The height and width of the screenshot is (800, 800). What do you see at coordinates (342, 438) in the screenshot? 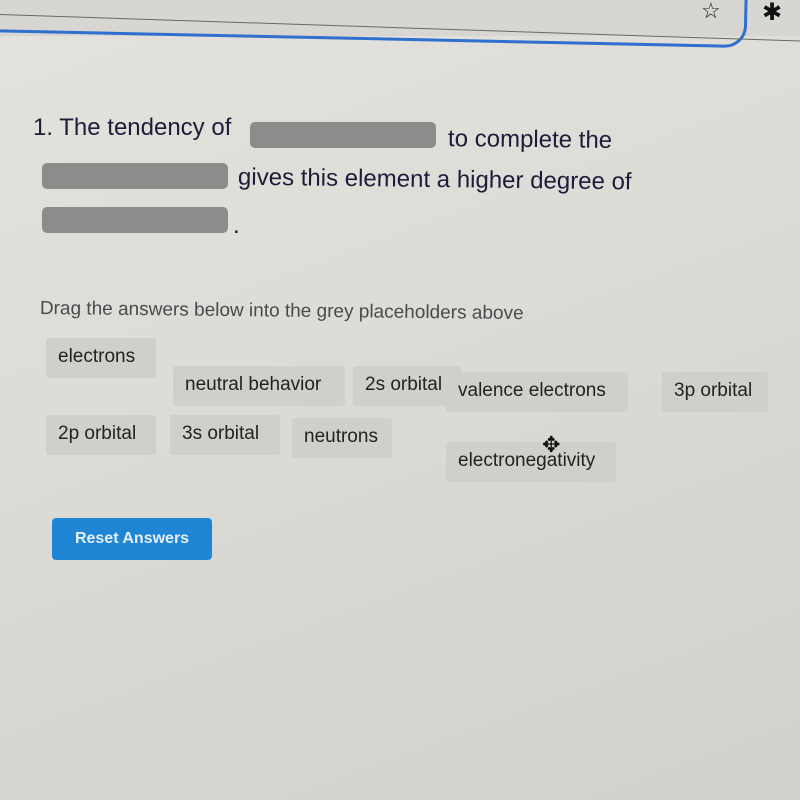
I see `answer-chip-neutrons: neutrons` at bounding box center [342, 438].